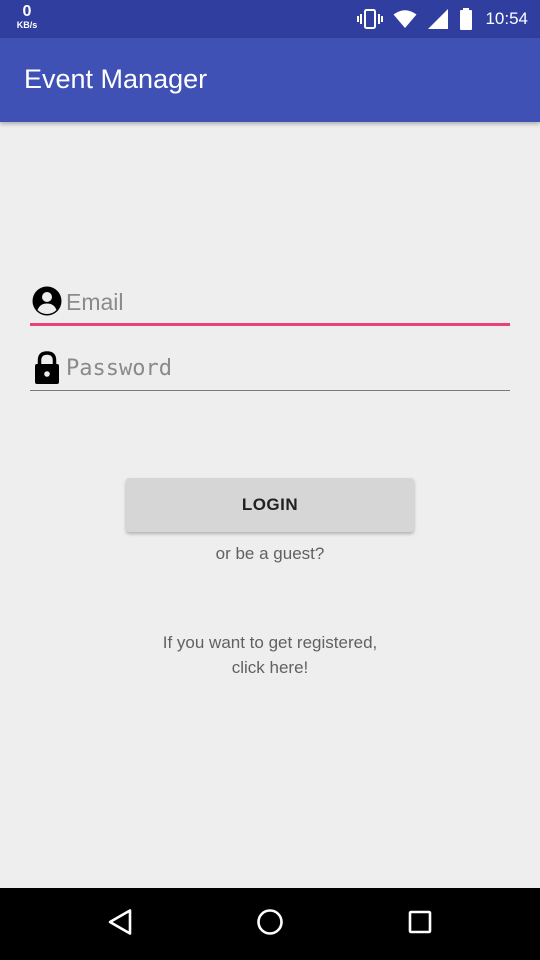 This screenshot has width=540, height=960. I want to click on vibrate-icon, so click(370, 19).